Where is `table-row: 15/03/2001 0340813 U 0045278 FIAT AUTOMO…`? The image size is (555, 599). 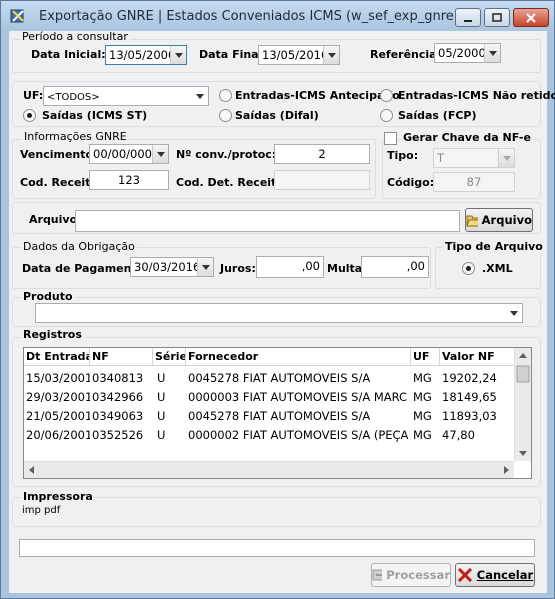 table-row: 15/03/2001 0340813 U 0045278 FIAT AUTOMO… is located at coordinates (269, 378).